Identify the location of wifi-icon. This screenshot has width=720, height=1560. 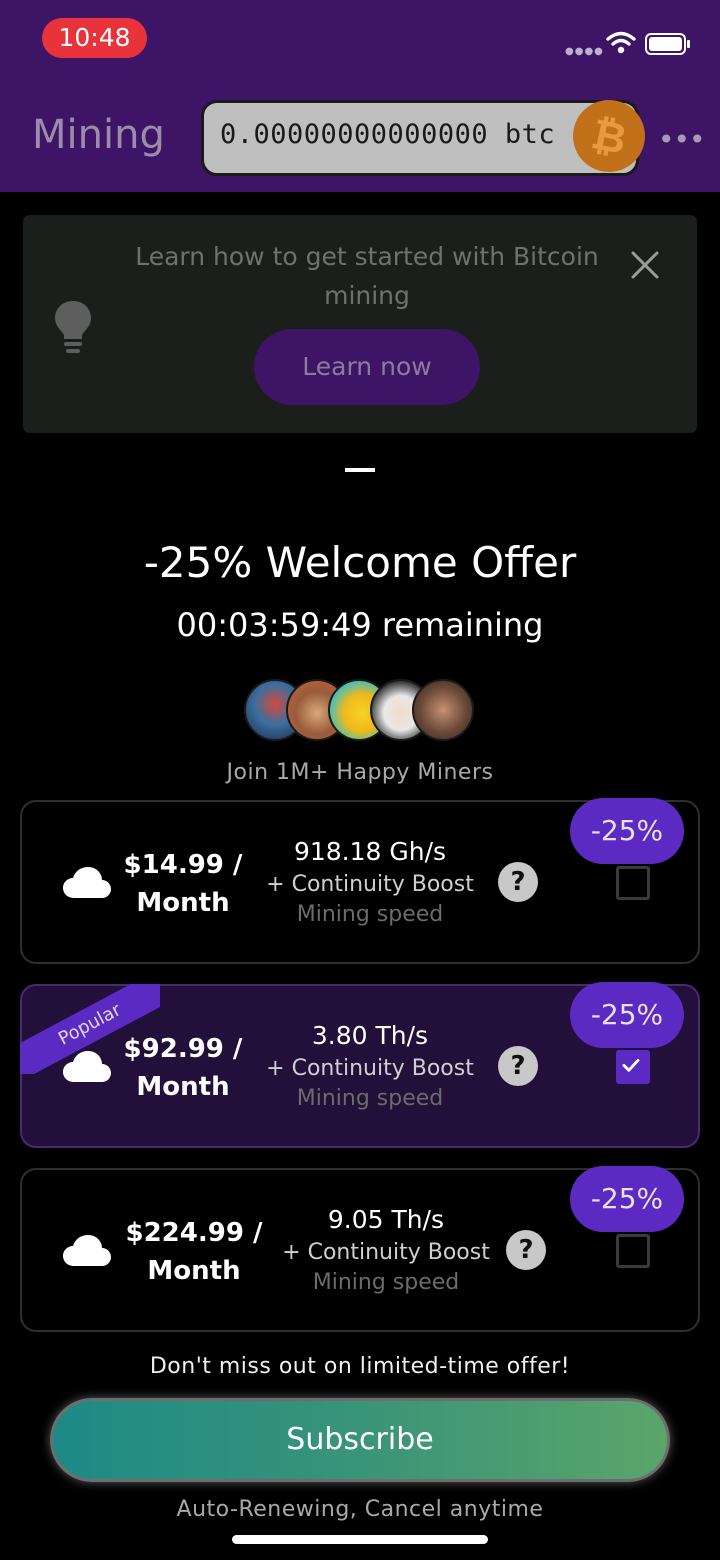
(621, 42).